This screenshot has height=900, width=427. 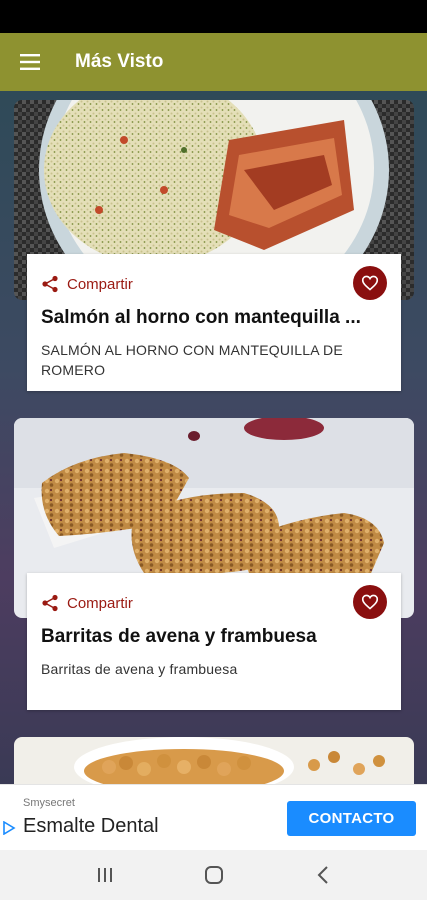 I want to click on recent-apps-icon, so click(x=105, y=875).